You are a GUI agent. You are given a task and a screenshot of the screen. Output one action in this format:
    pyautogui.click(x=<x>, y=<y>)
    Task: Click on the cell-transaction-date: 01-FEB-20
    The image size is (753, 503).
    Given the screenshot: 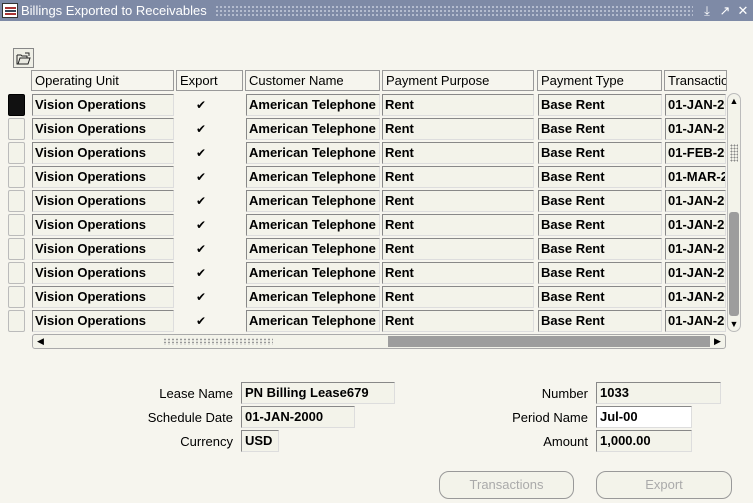 What is the action you would take?
    pyautogui.click(x=695, y=153)
    